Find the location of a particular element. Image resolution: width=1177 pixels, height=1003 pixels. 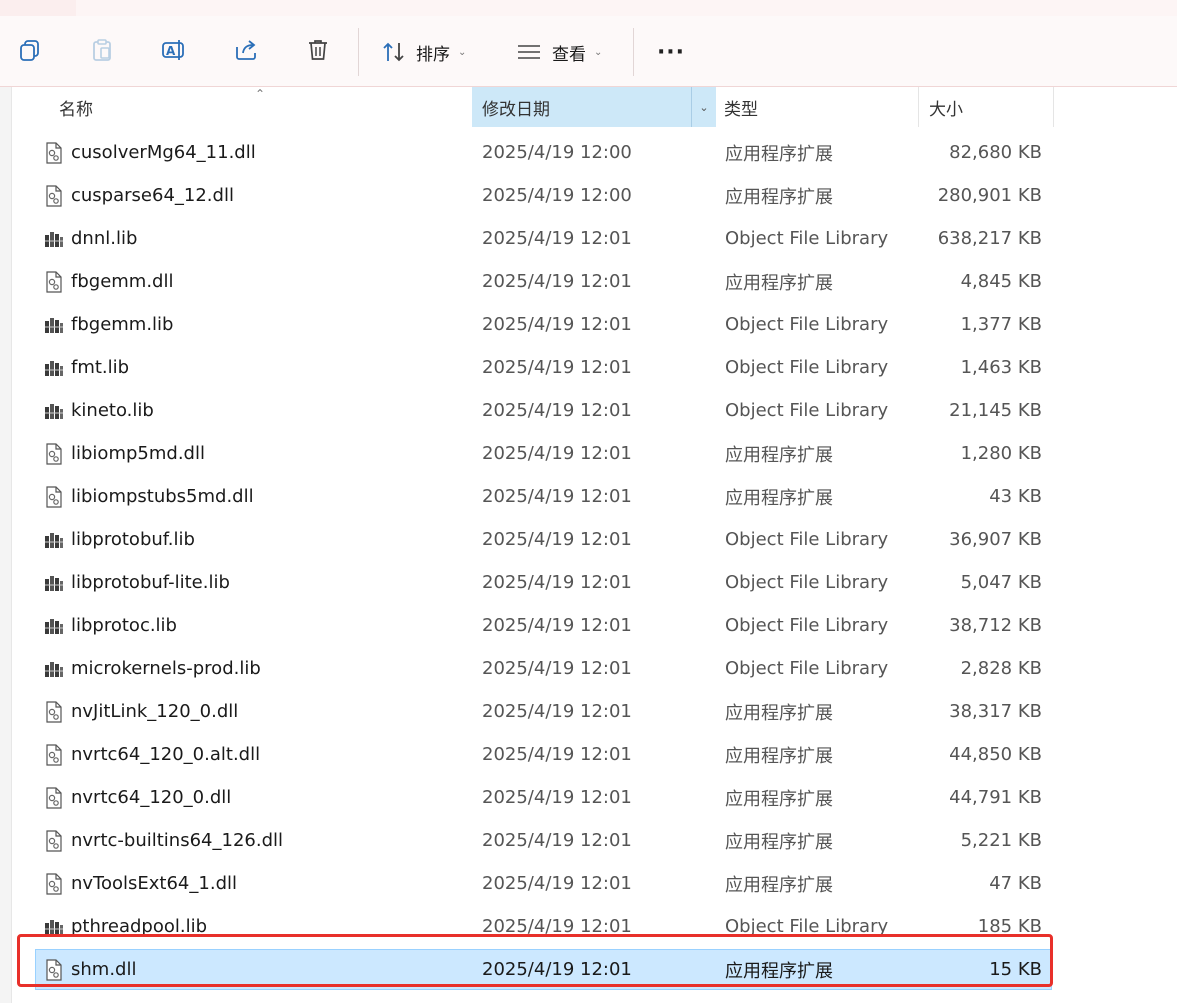

column-header-type: 类型 is located at coordinates (821, 107).